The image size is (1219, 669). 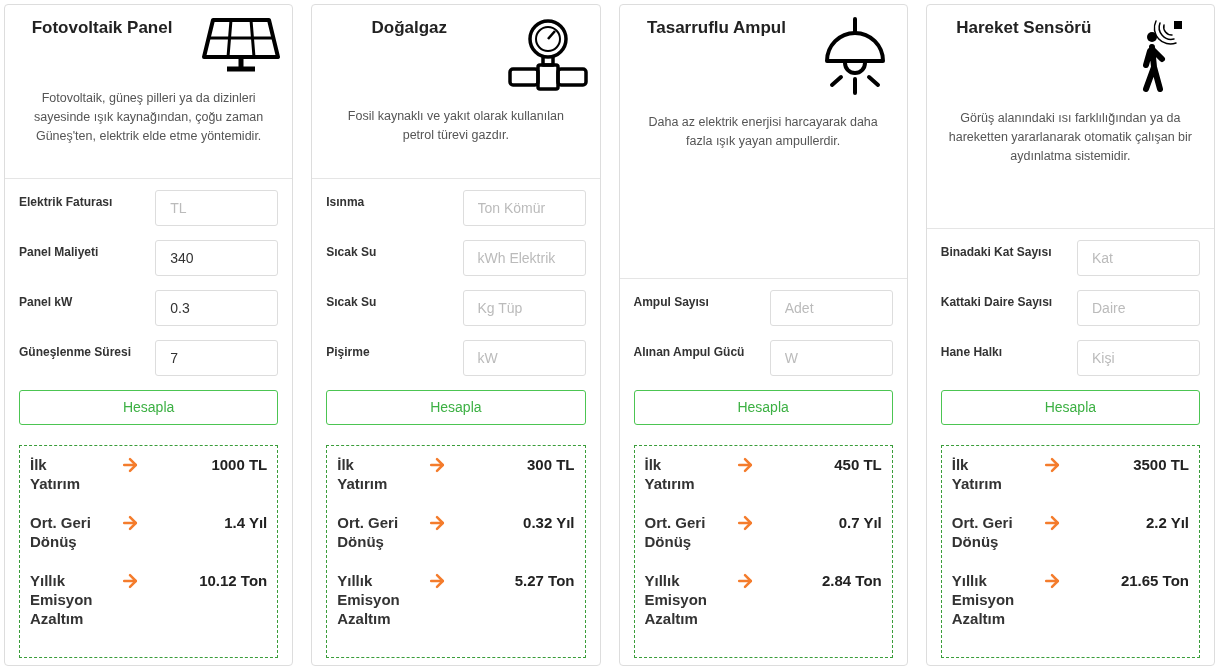 What do you see at coordinates (831, 308) in the screenshot?
I see `input-field: Adet` at bounding box center [831, 308].